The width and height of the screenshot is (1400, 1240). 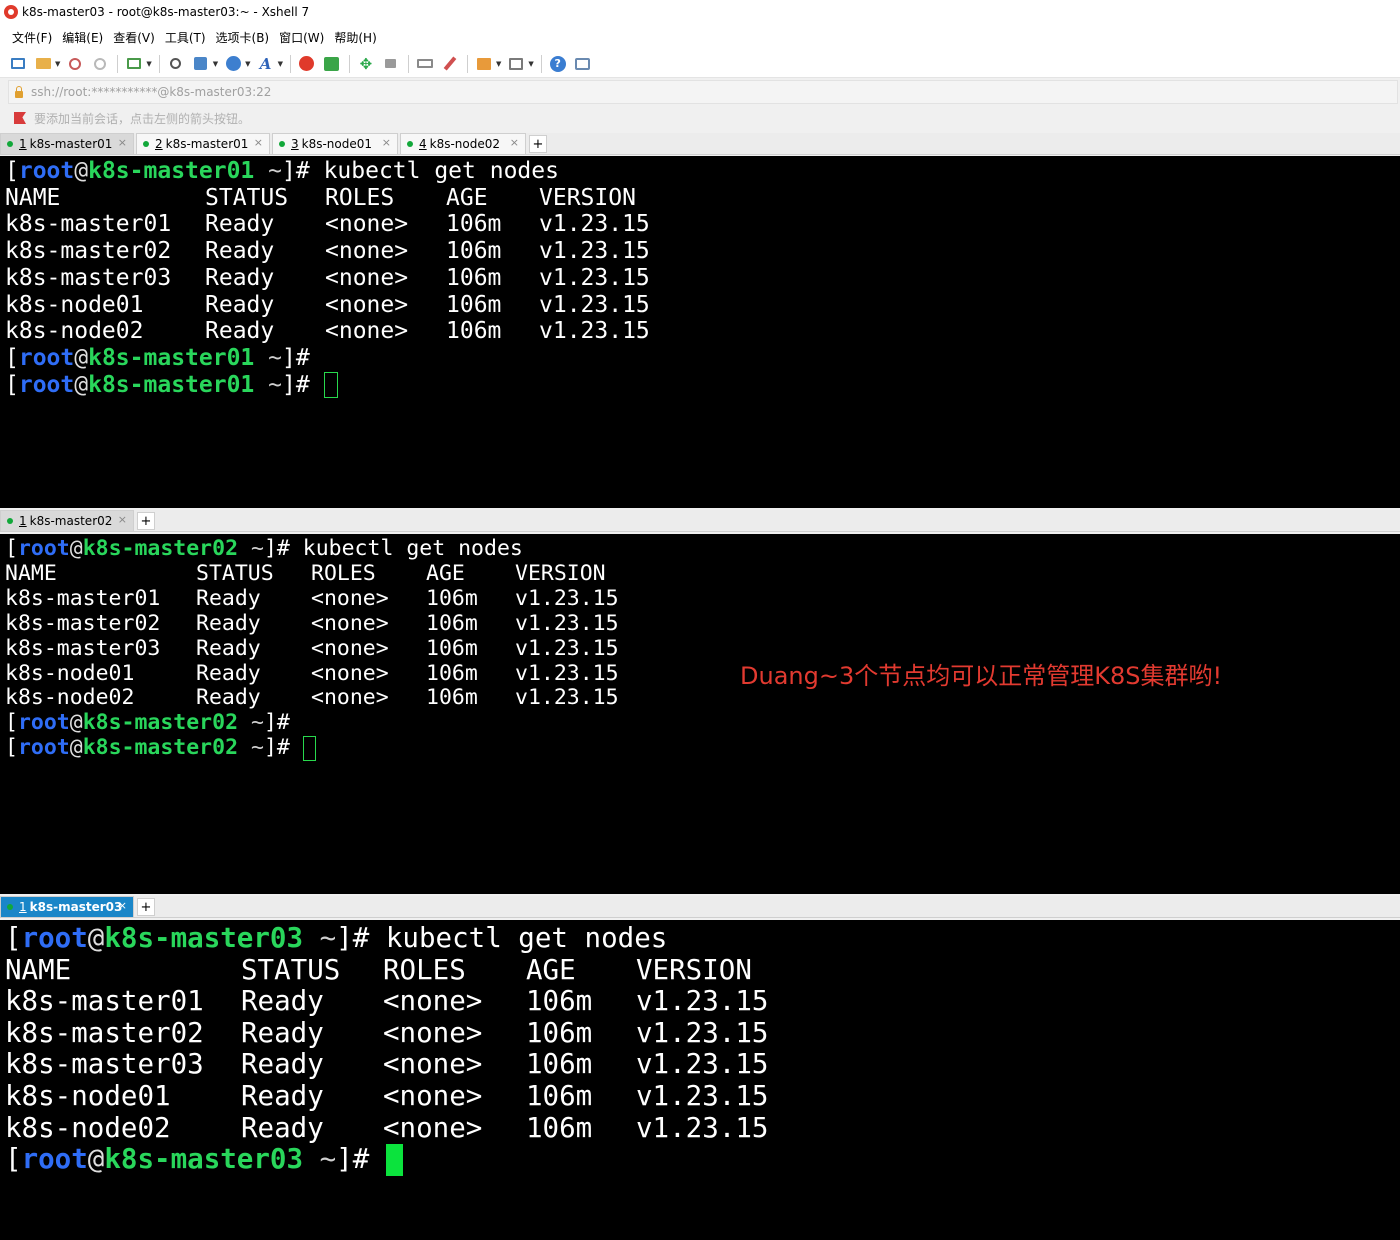 What do you see at coordinates (201, 64) in the screenshot?
I see `transfer-icon` at bounding box center [201, 64].